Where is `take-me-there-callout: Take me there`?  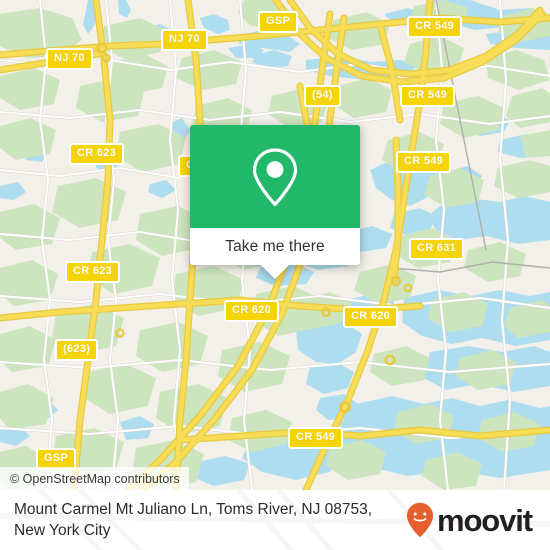 take-me-there-callout: Take me there is located at coordinates (275, 202).